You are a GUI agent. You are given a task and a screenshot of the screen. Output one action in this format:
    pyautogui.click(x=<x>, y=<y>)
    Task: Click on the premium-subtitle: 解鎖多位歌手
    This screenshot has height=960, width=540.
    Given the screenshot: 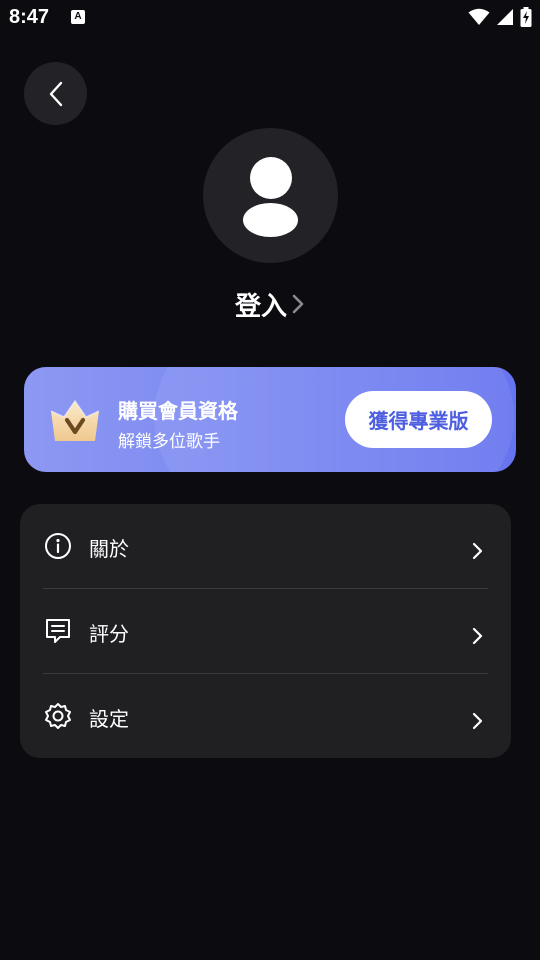 What is the action you would take?
    pyautogui.click(x=169, y=442)
    